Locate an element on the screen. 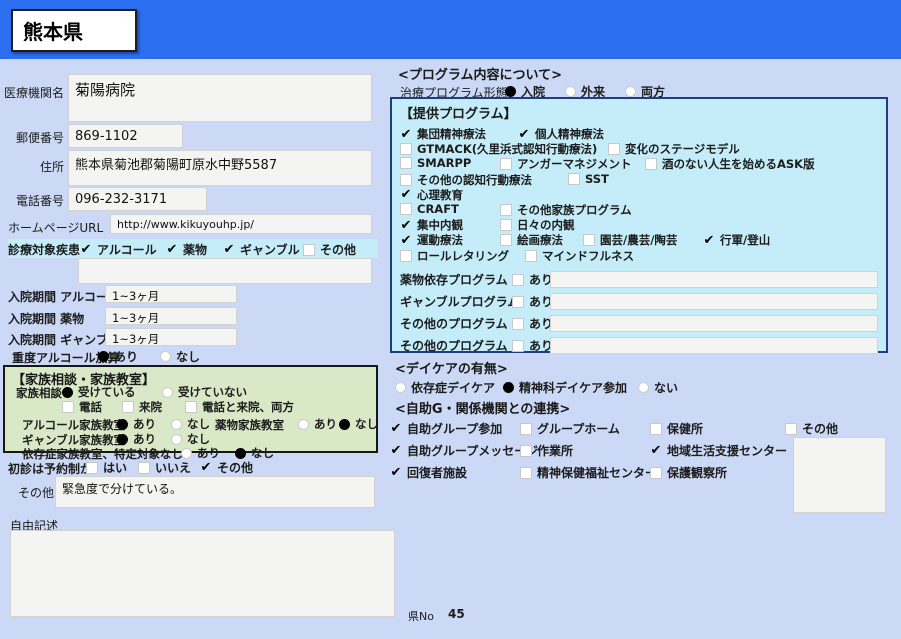 The image size is (901, 639). severe-nashi-radio: なし is located at coordinates (180, 356).